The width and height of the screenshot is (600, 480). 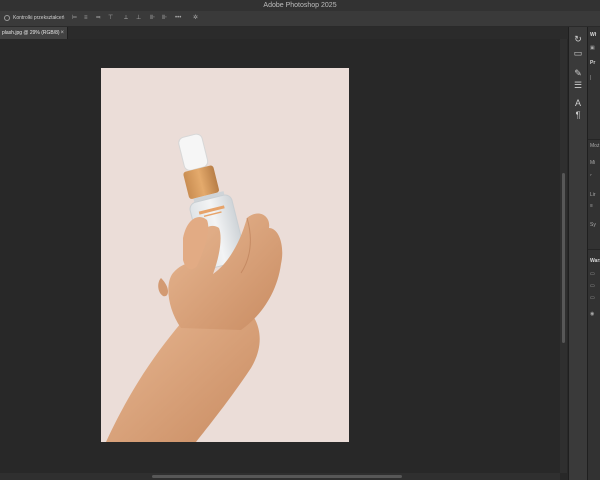 I want to click on panel-icon-strip: ↻ ▭ ✎ ☰ A ¶, so click(x=577, y=253).